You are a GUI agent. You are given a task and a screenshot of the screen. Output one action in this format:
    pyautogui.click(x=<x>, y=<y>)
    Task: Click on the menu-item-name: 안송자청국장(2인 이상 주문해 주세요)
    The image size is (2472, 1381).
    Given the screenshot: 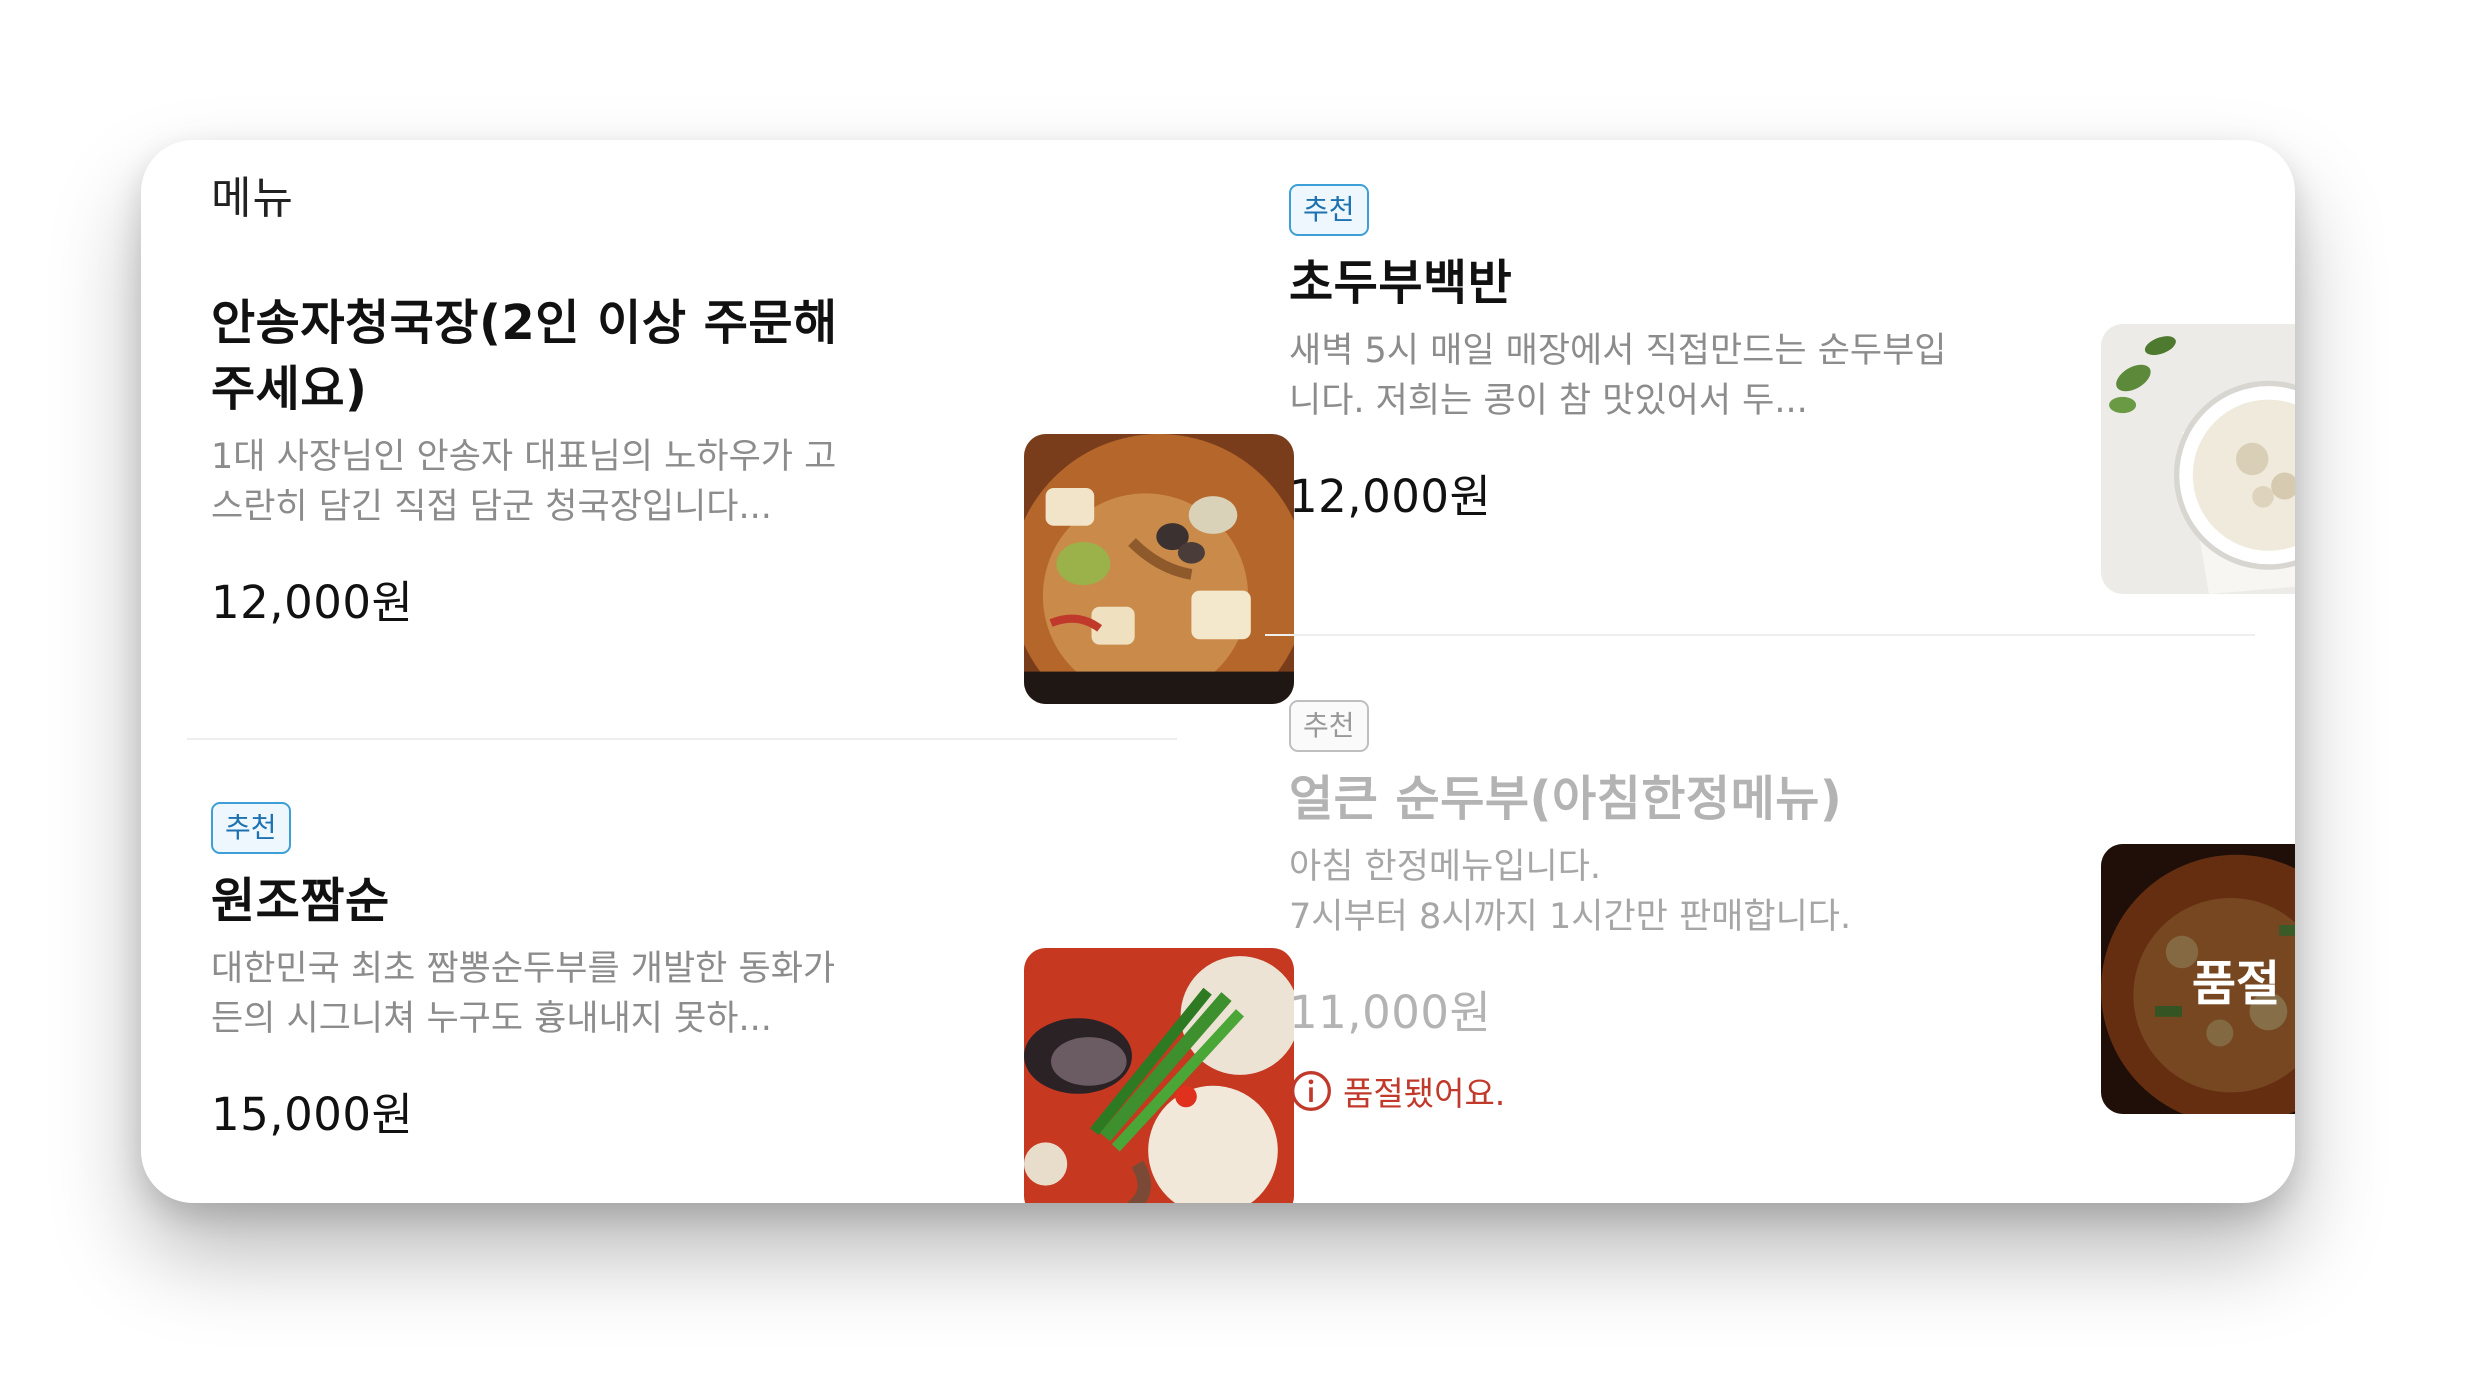 What is the action you would take?
    pyautogui.click(x=524, y=356)
    